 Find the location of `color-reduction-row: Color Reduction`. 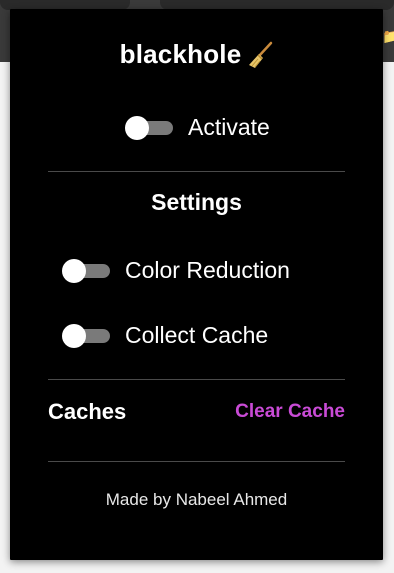

color-reduction-row: Color Reduction is located at coordinates (176, 270).